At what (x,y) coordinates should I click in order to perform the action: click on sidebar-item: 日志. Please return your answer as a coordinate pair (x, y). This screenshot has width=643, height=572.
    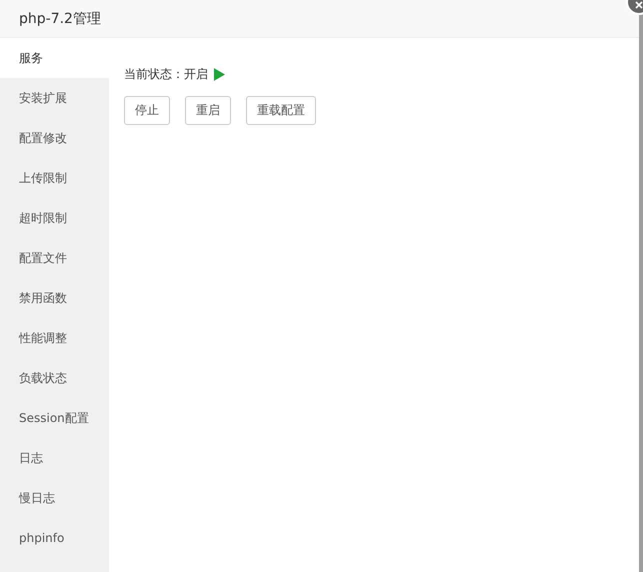
    Looking at the image, I should click on (54, 458).